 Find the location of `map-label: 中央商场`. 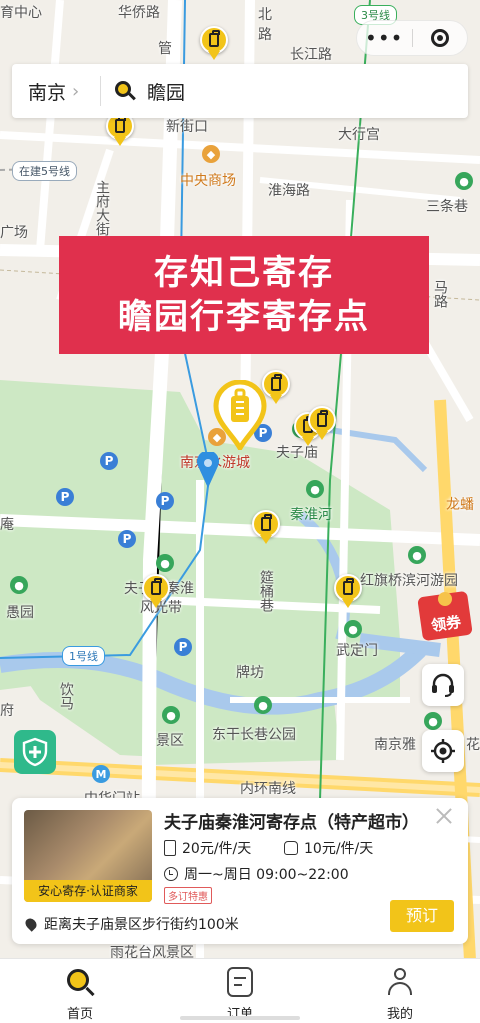

map-label: 中央商场 is located at coordinates (208, 181).